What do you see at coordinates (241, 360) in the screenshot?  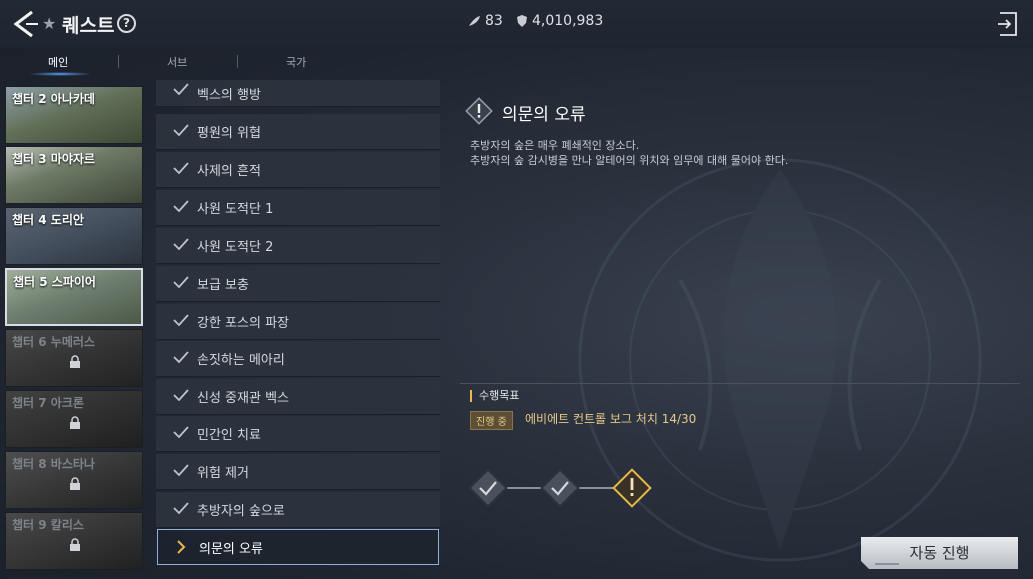 I see `quest-label: 손짓하는 메아리` at bounding box center [241, 360].